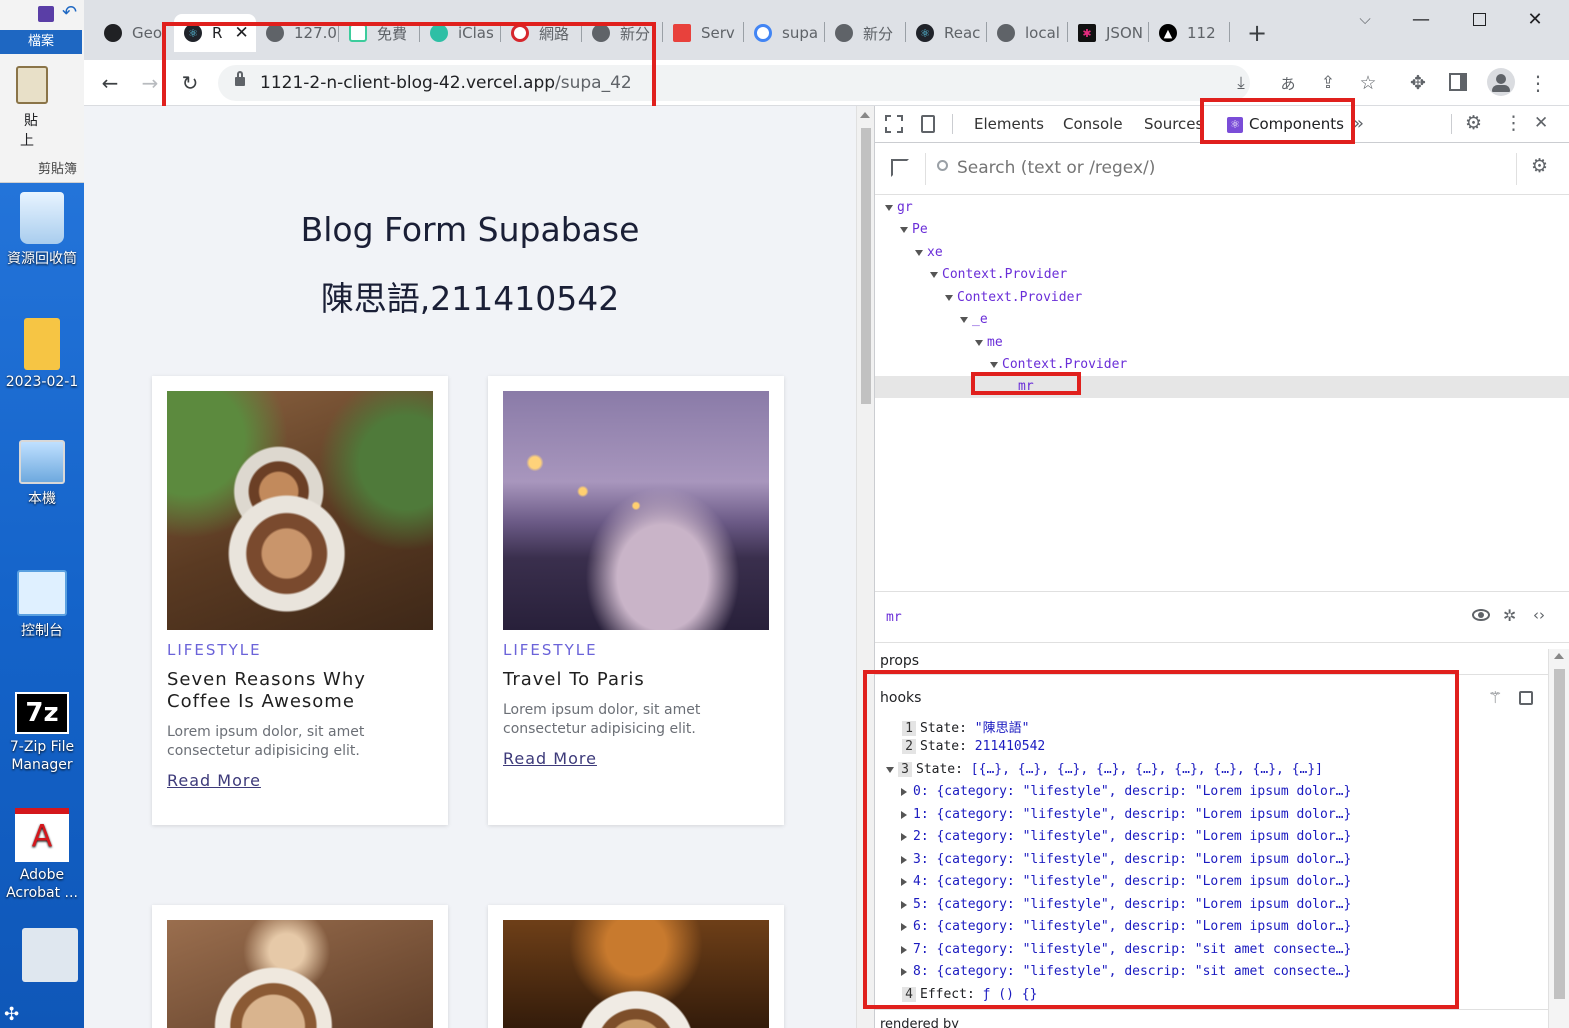 This screenshot has width=1569, height=1028. I want to click on close-window-icon: ✕, so click(1535, 19).